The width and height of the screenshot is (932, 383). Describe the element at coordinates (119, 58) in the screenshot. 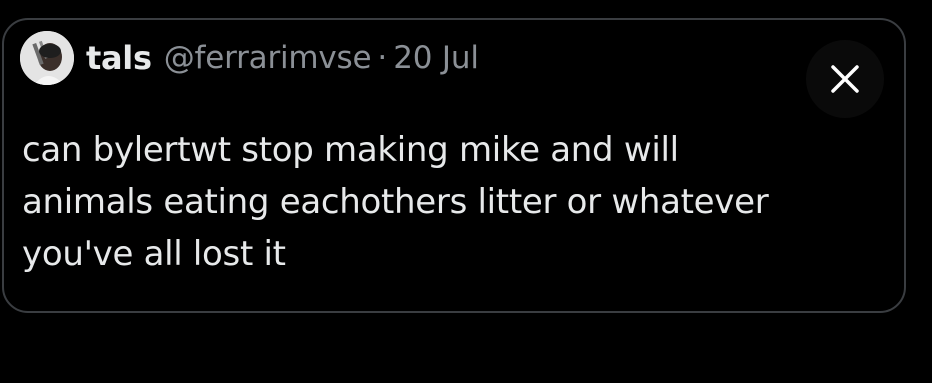

I see `author-name: tals` at that location.